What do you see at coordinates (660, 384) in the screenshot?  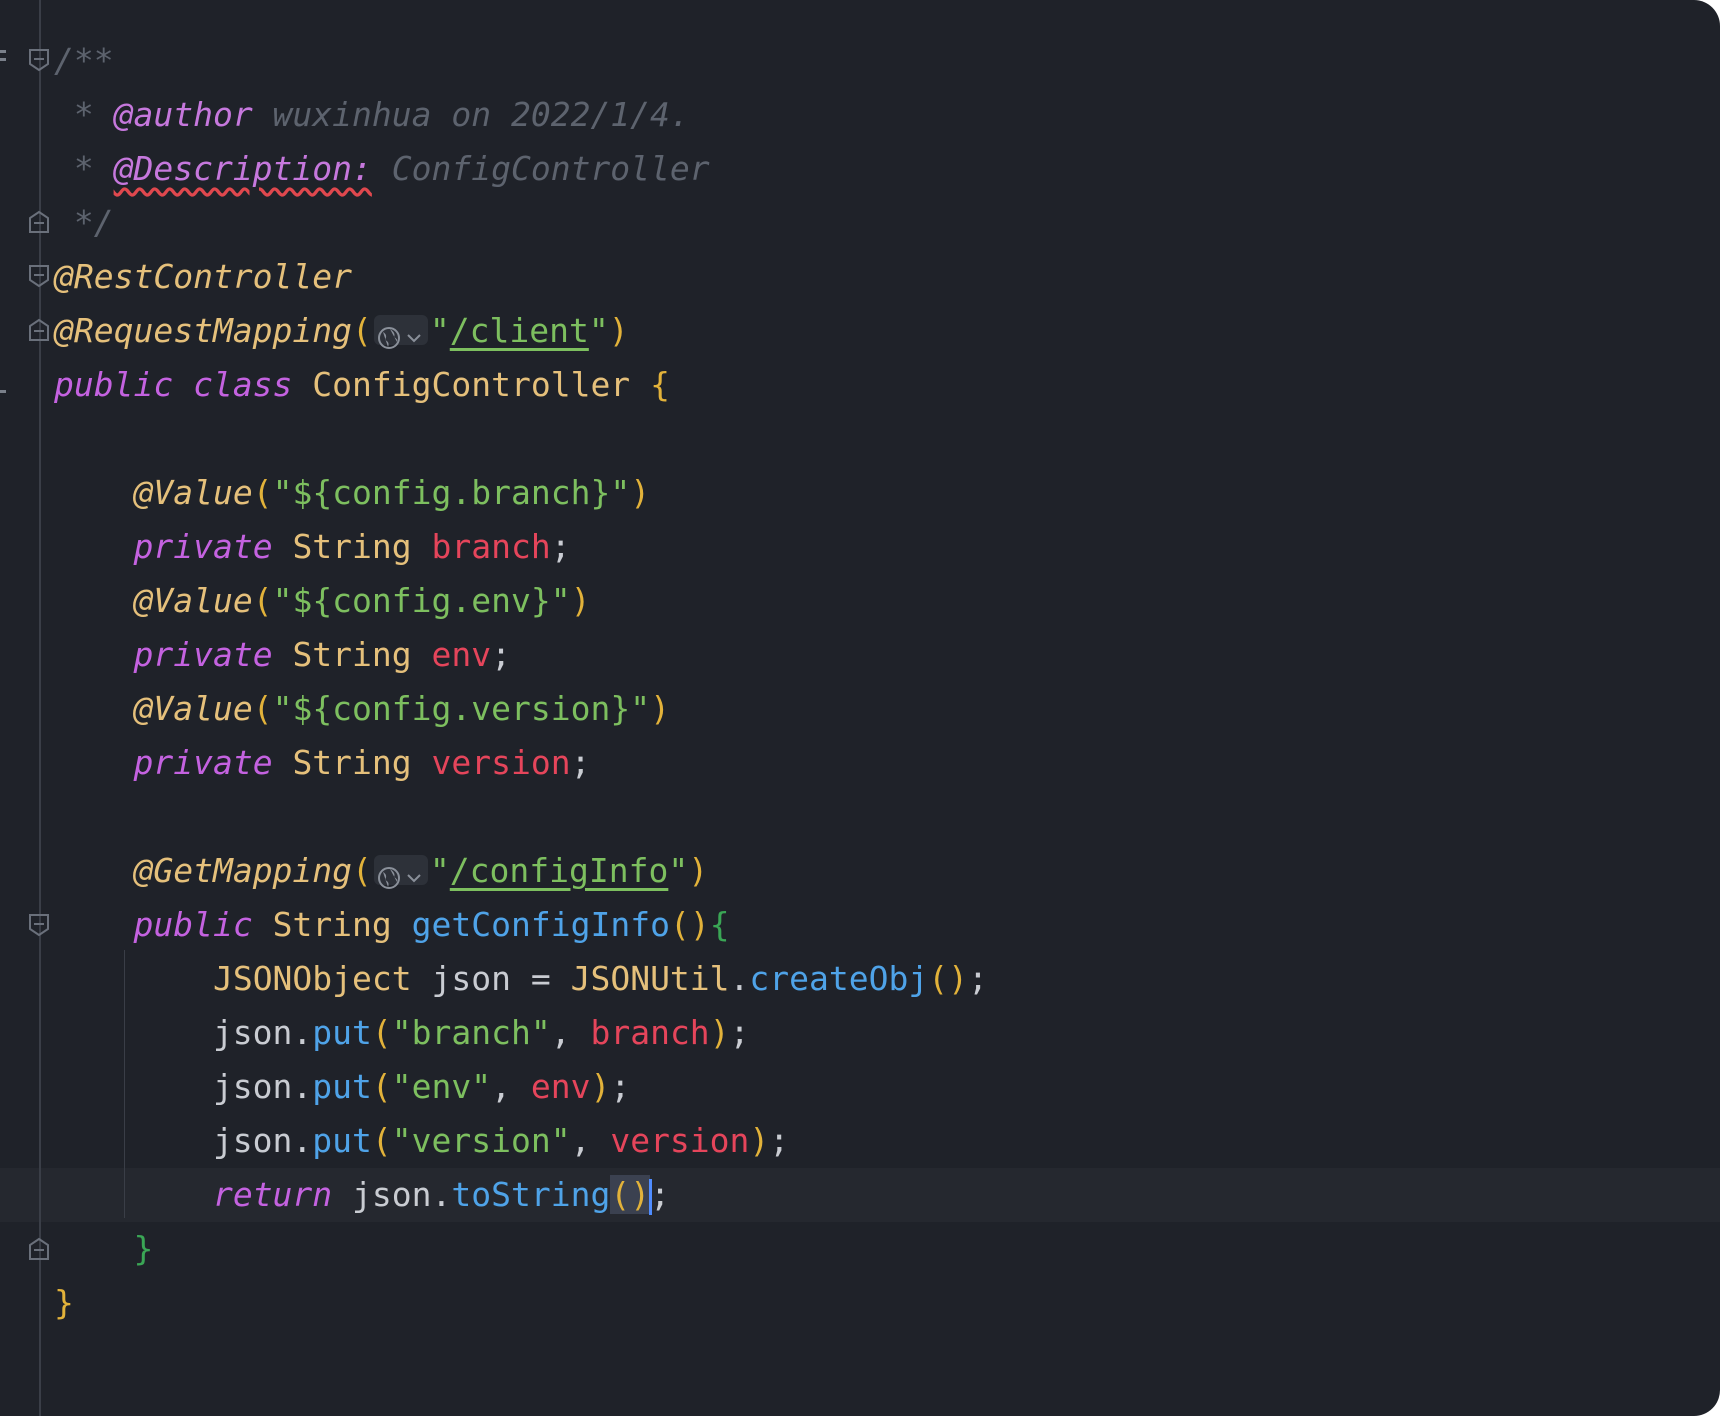 I see `brace: {` at bounding box center [660, 384].